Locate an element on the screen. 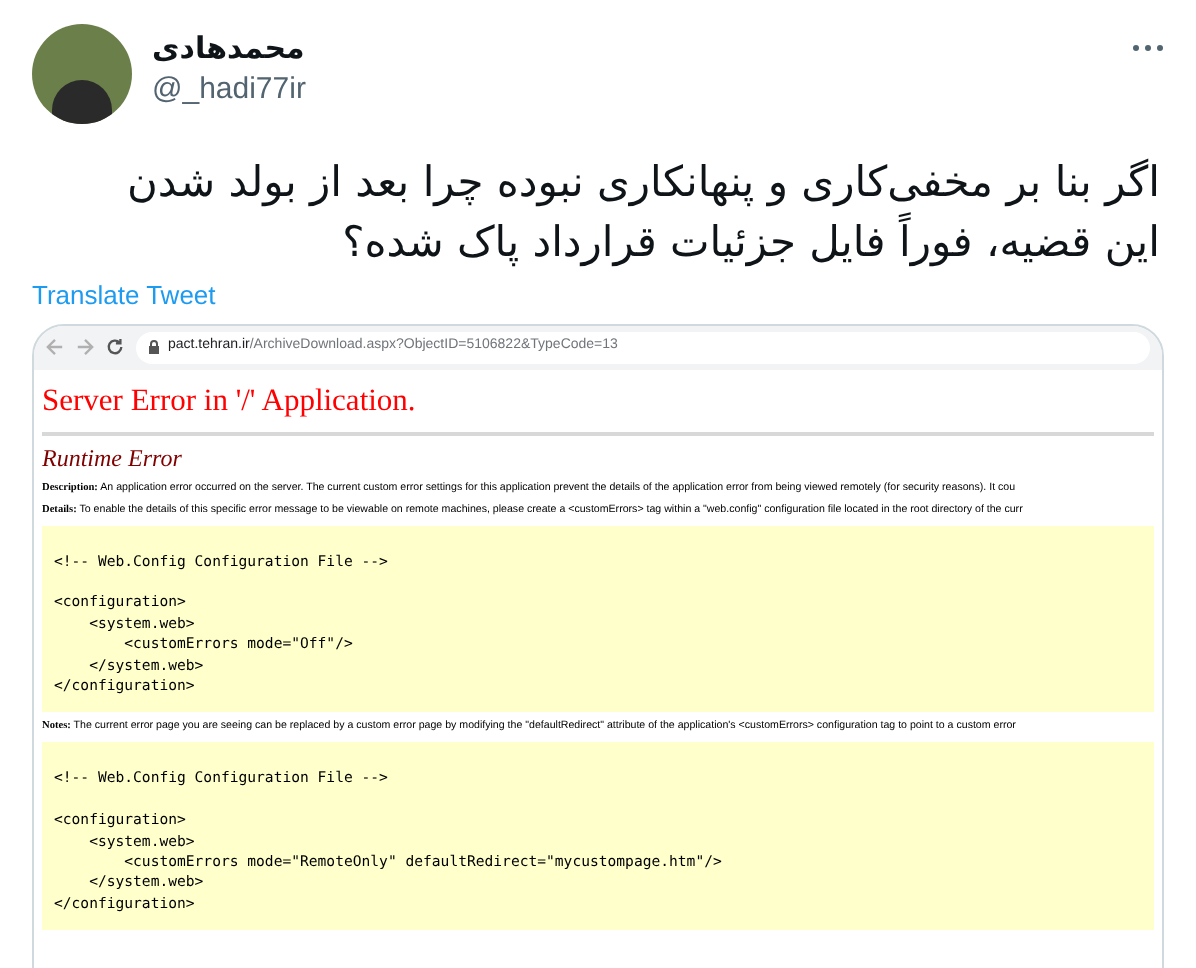  reload-icon is located at coordinates (115, 347).